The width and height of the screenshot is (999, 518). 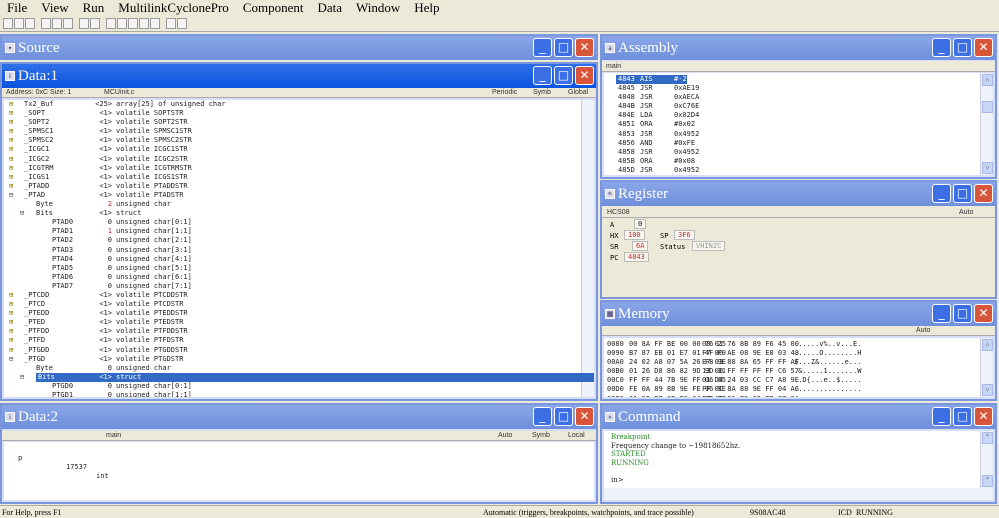 What do you see at coordinates (299, 159) in the screenshot?
I see `table-row: ⊞ _ICGC2 <1> volatile ICGC2STR` at bounding box center [299, 159].